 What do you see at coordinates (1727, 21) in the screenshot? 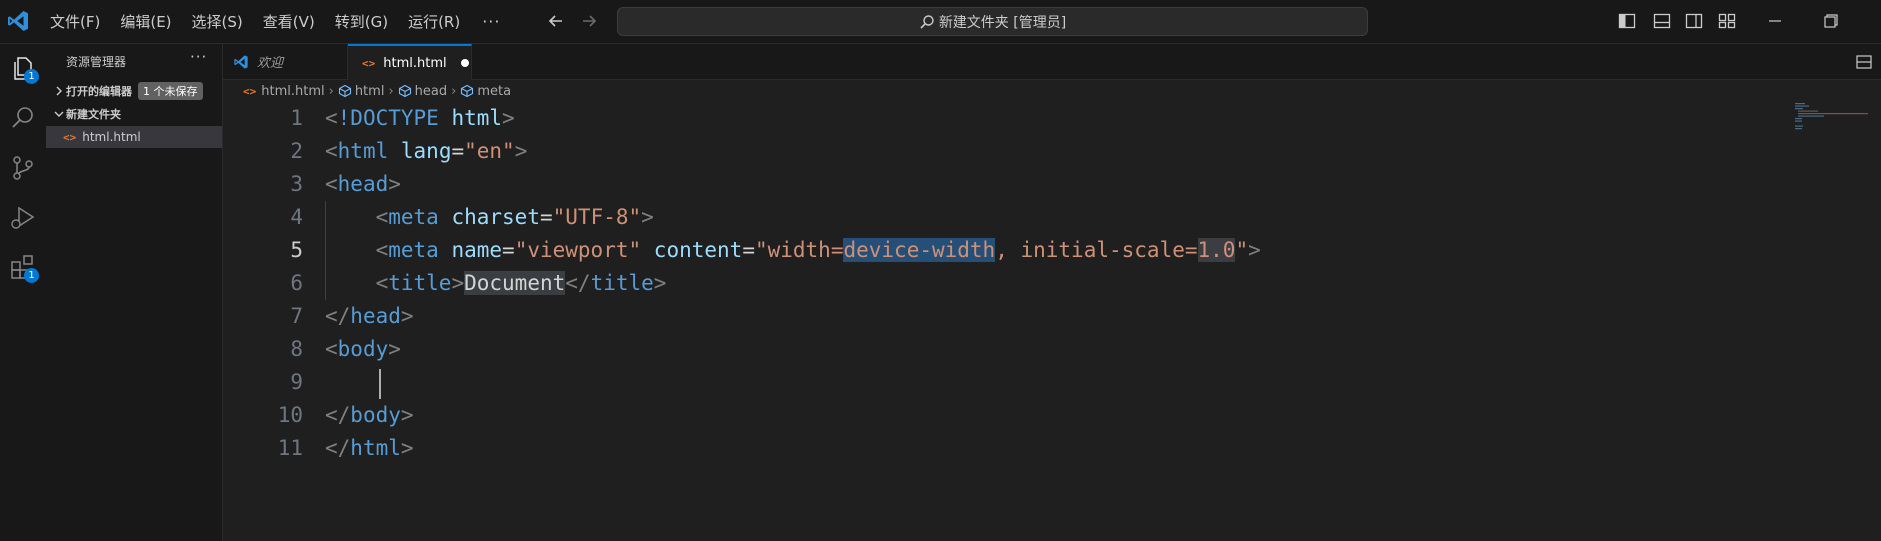
I see `customize-layout-icon` at bounding box center [1727, 21].